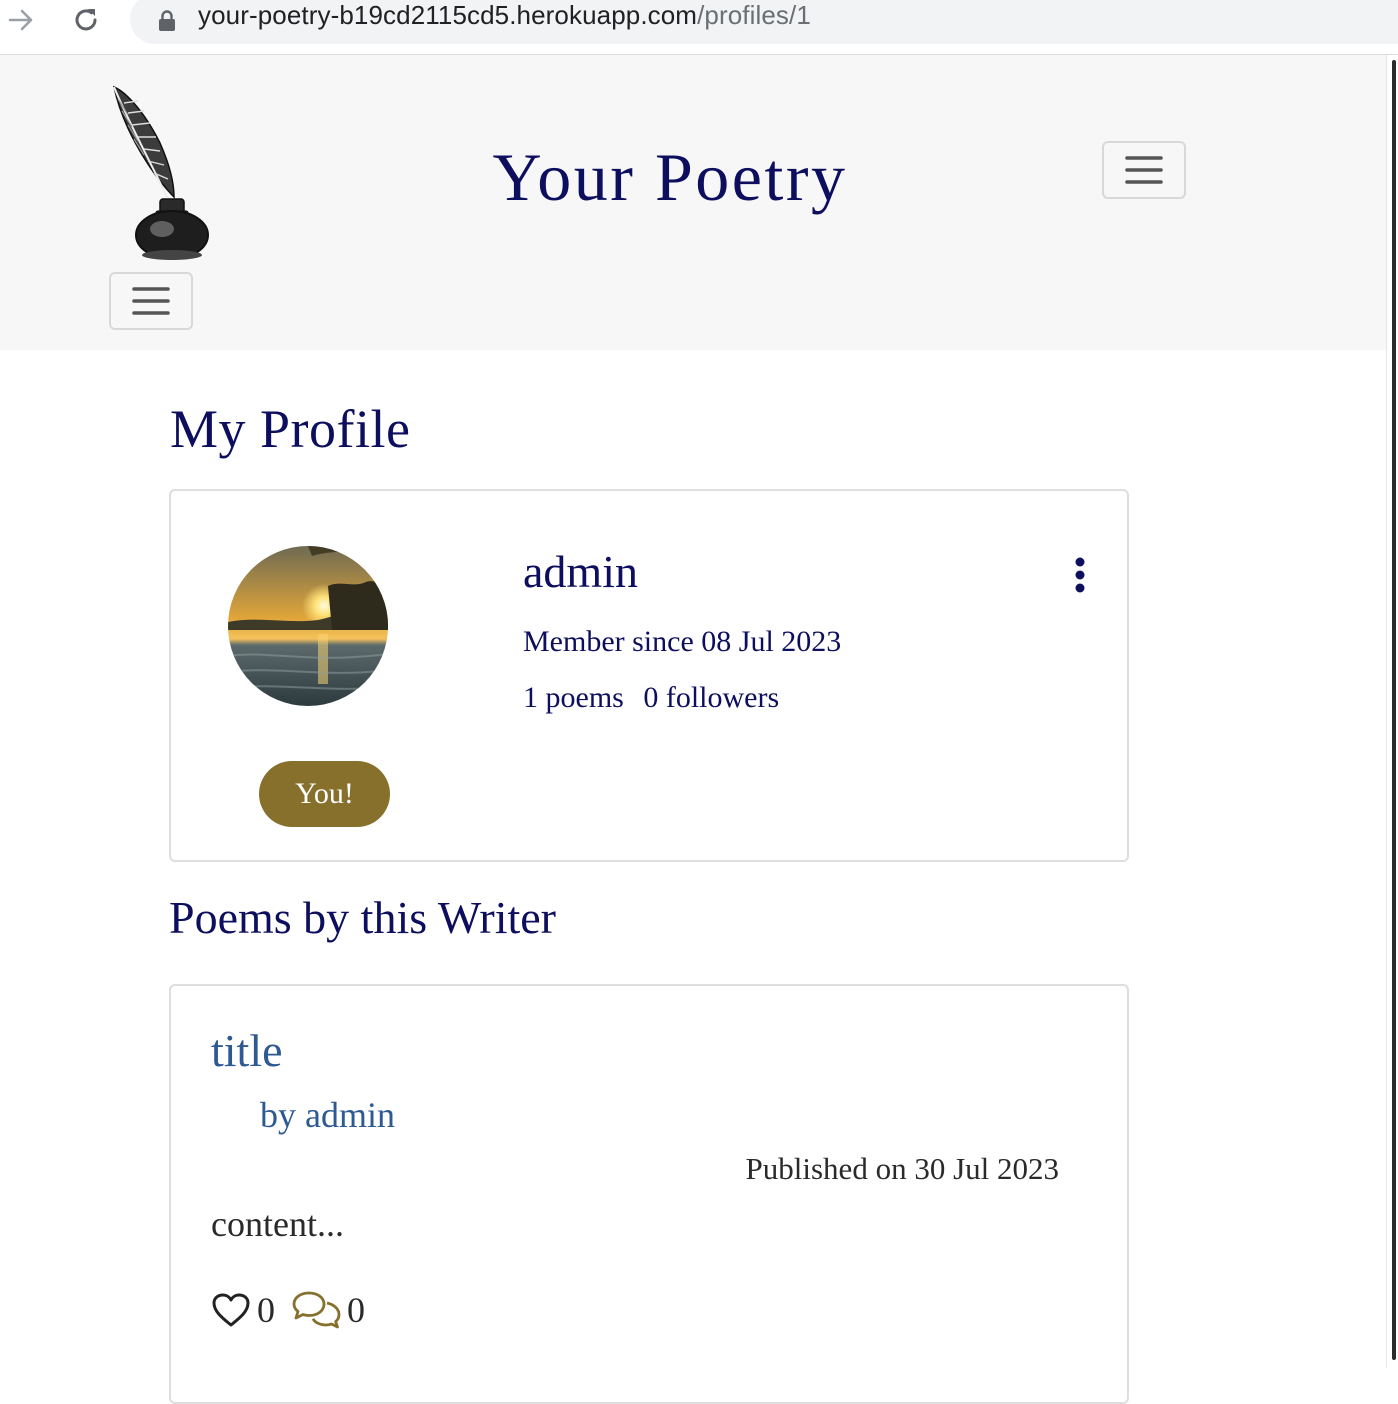 The image size is (1398, 1404). I want to click on url-path: /profiles/1, so click(754, 15).